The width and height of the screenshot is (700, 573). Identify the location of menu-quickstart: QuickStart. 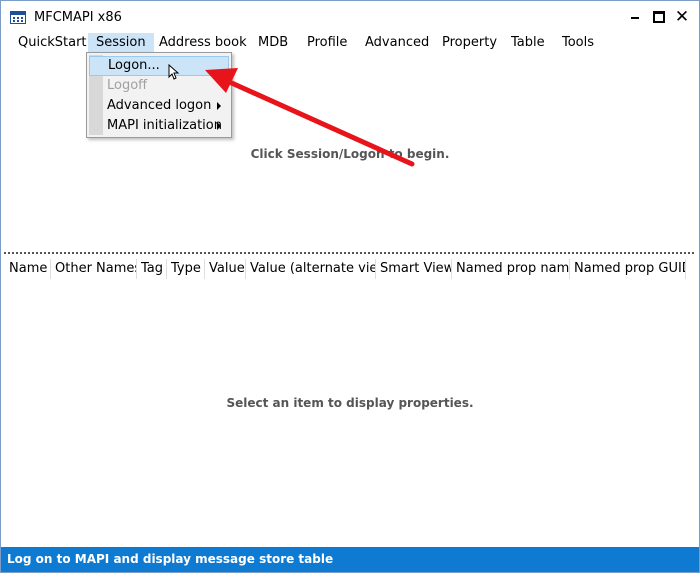
(52, 43).